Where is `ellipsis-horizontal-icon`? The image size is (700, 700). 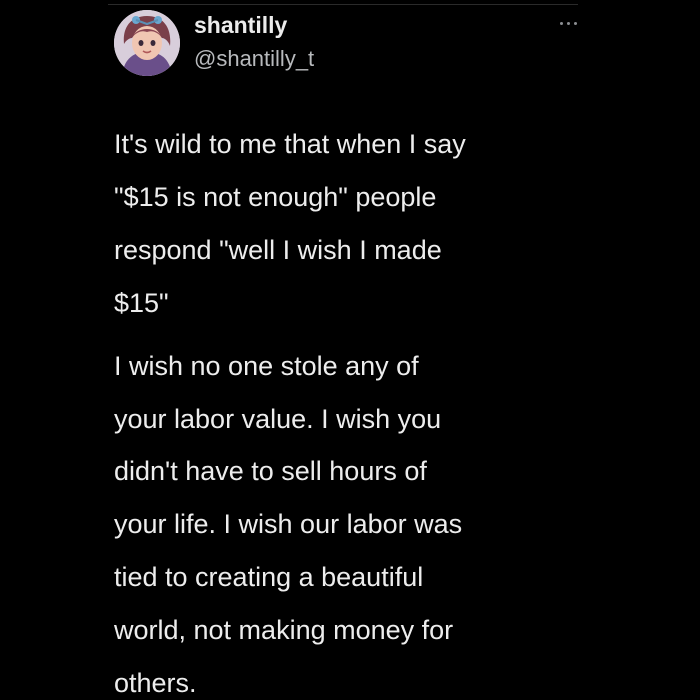
ellipsis-horizontal-icon is located at coordinates (569, 23).